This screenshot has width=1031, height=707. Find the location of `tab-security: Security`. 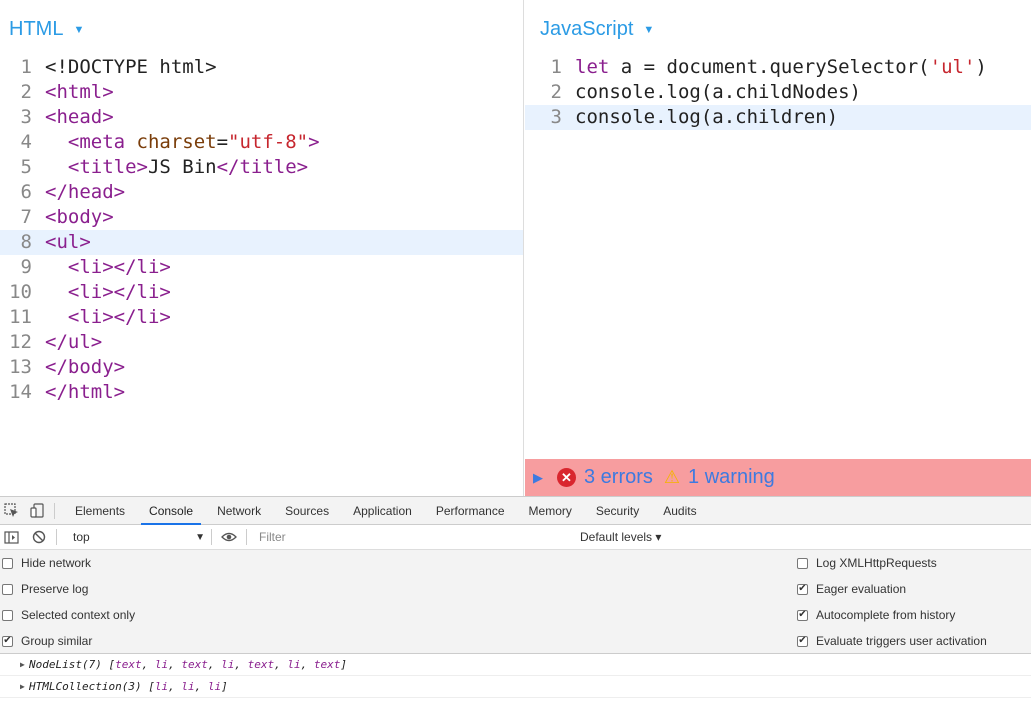

tab-security: Security is located at coordinates (617, 511).